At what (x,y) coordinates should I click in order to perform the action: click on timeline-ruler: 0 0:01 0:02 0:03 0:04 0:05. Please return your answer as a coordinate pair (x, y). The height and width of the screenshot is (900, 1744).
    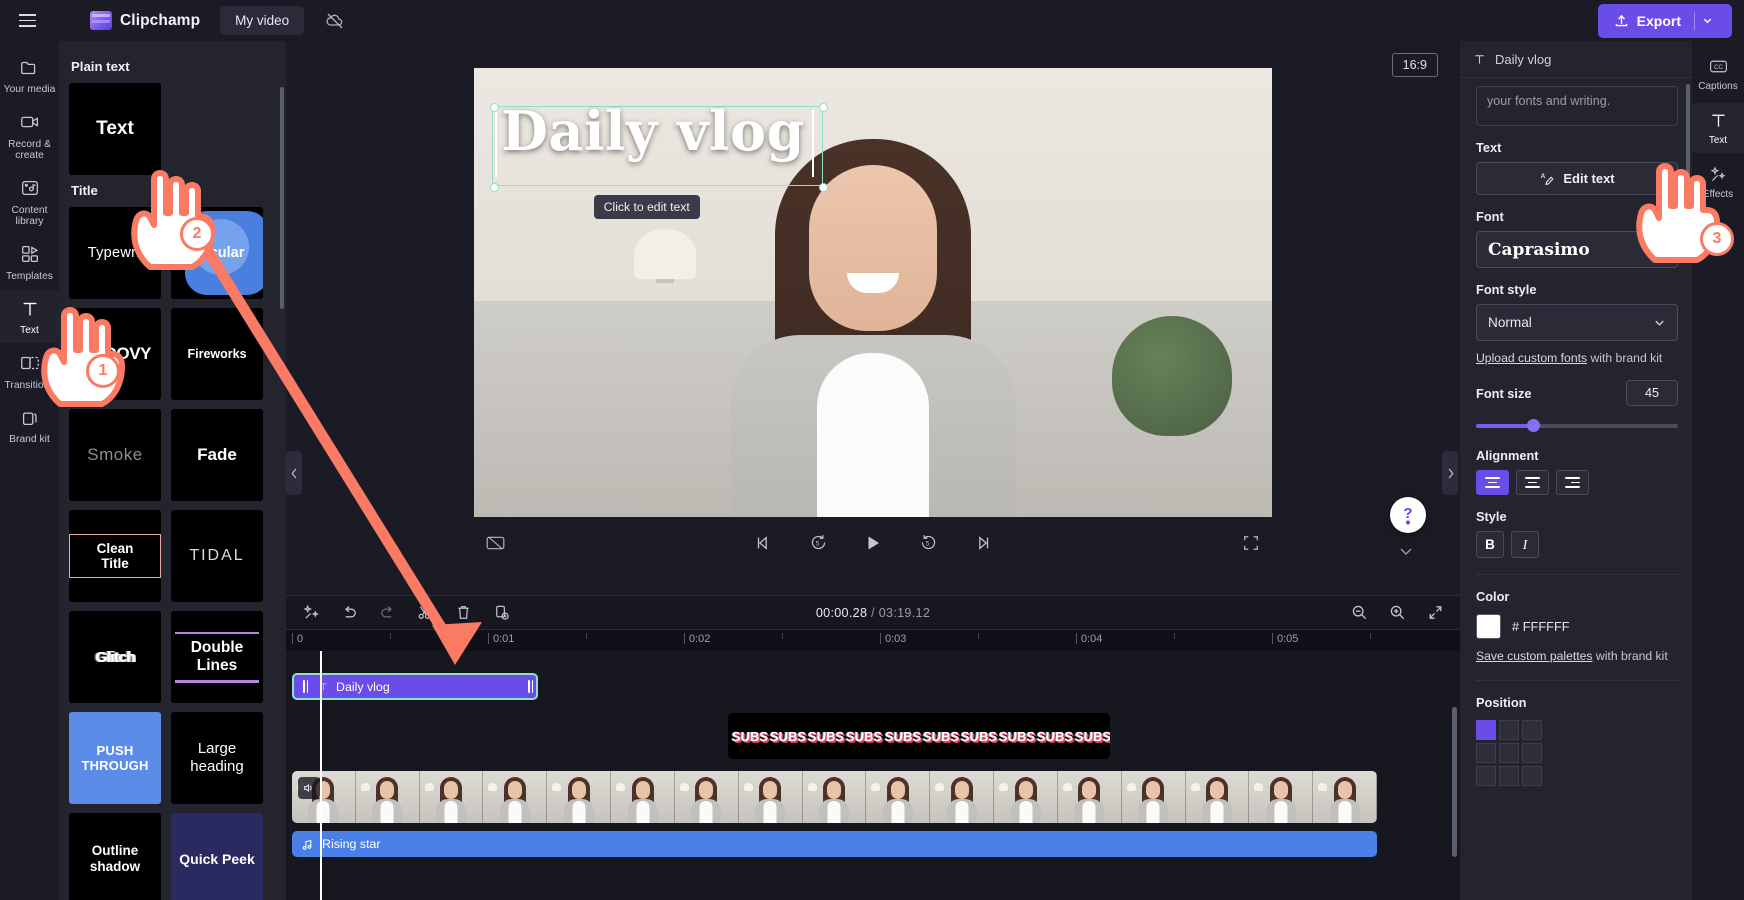
    Looking at the image, I should click on (873, 640).